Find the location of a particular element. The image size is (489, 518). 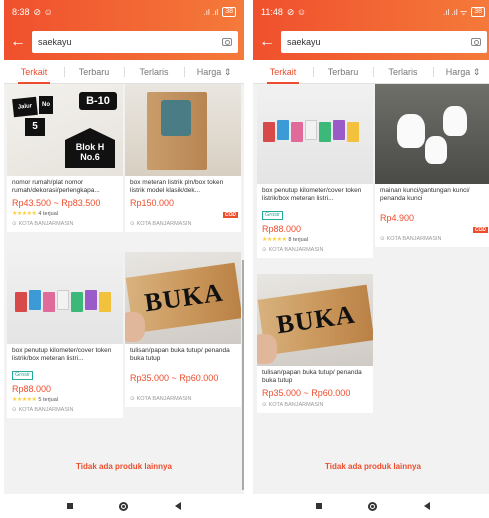

system-nav-bar is located at coordinates (124, 506).